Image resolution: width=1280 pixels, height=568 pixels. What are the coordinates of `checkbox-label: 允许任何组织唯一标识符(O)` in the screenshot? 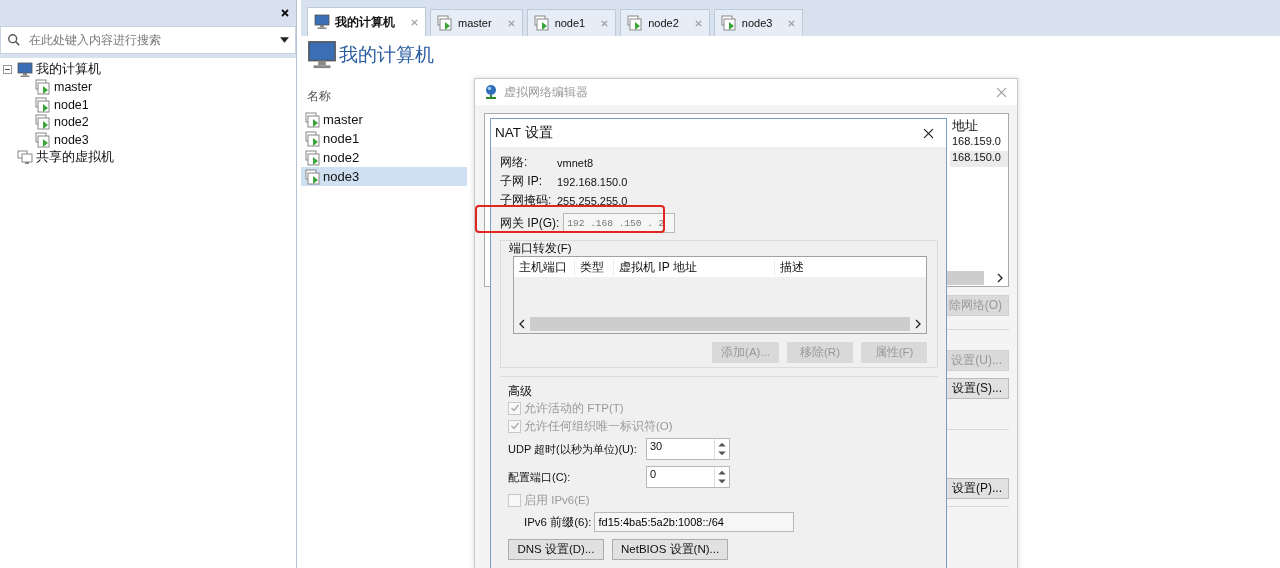 It's located at (598, 426).